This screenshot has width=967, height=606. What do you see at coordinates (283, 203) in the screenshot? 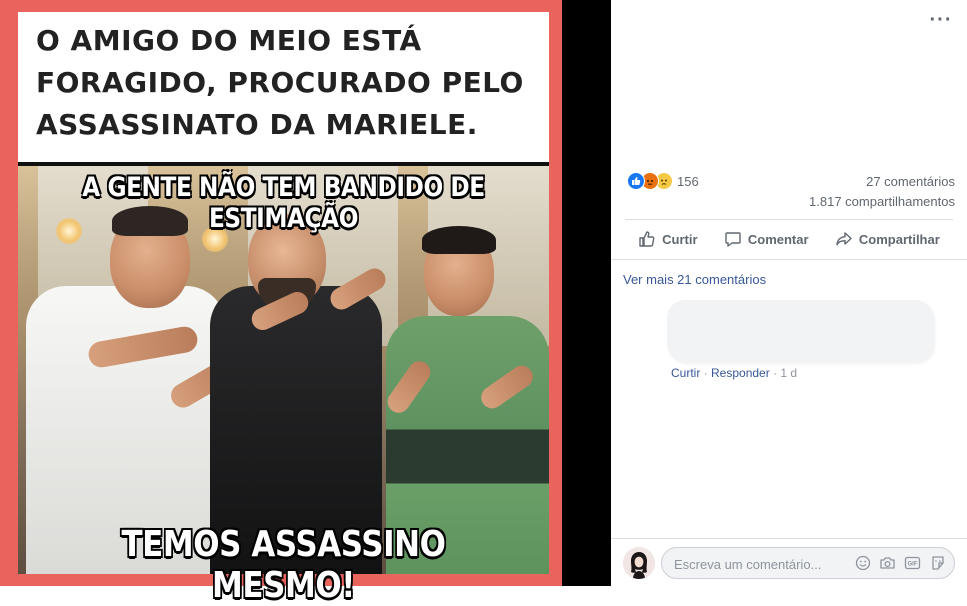
I see `meme-middle-caption: A GENTE NÃO TEM BANDIDO DE ESTIMAÇÃO` at bounding box center [283, 203].